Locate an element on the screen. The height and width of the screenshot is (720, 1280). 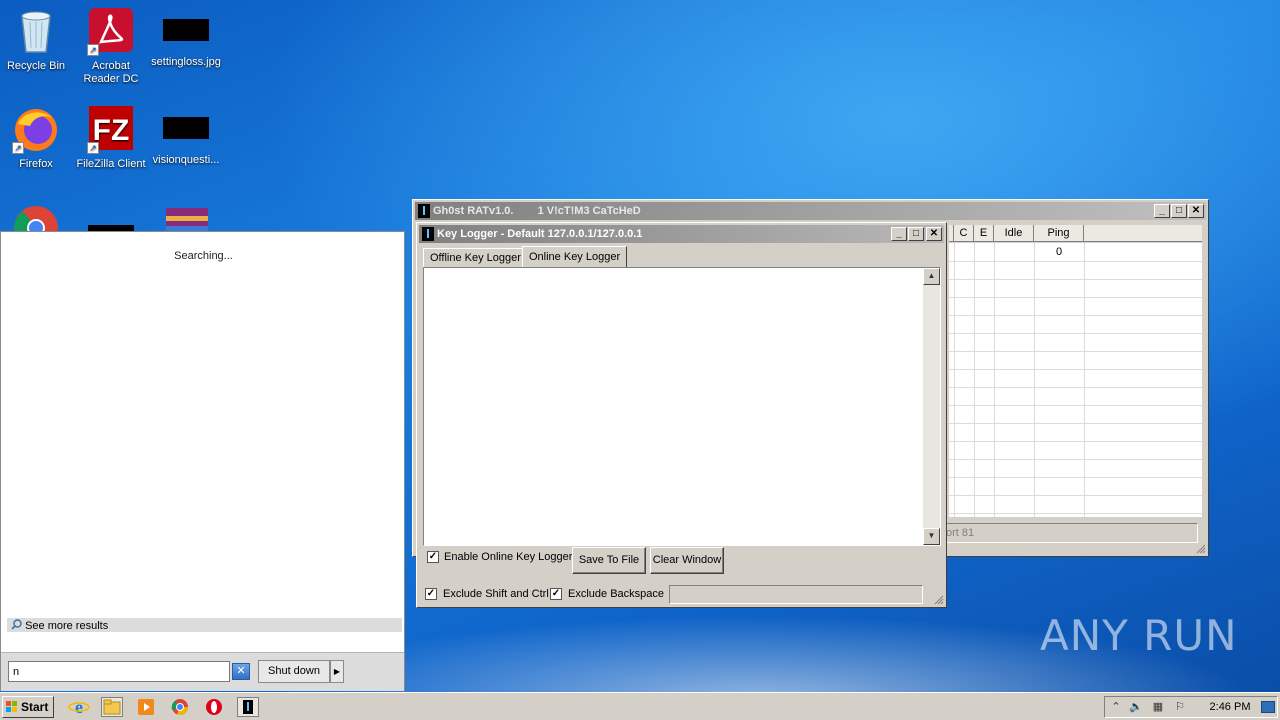
scroll-down-icon: ▼ is located at coordinates (931, 536).